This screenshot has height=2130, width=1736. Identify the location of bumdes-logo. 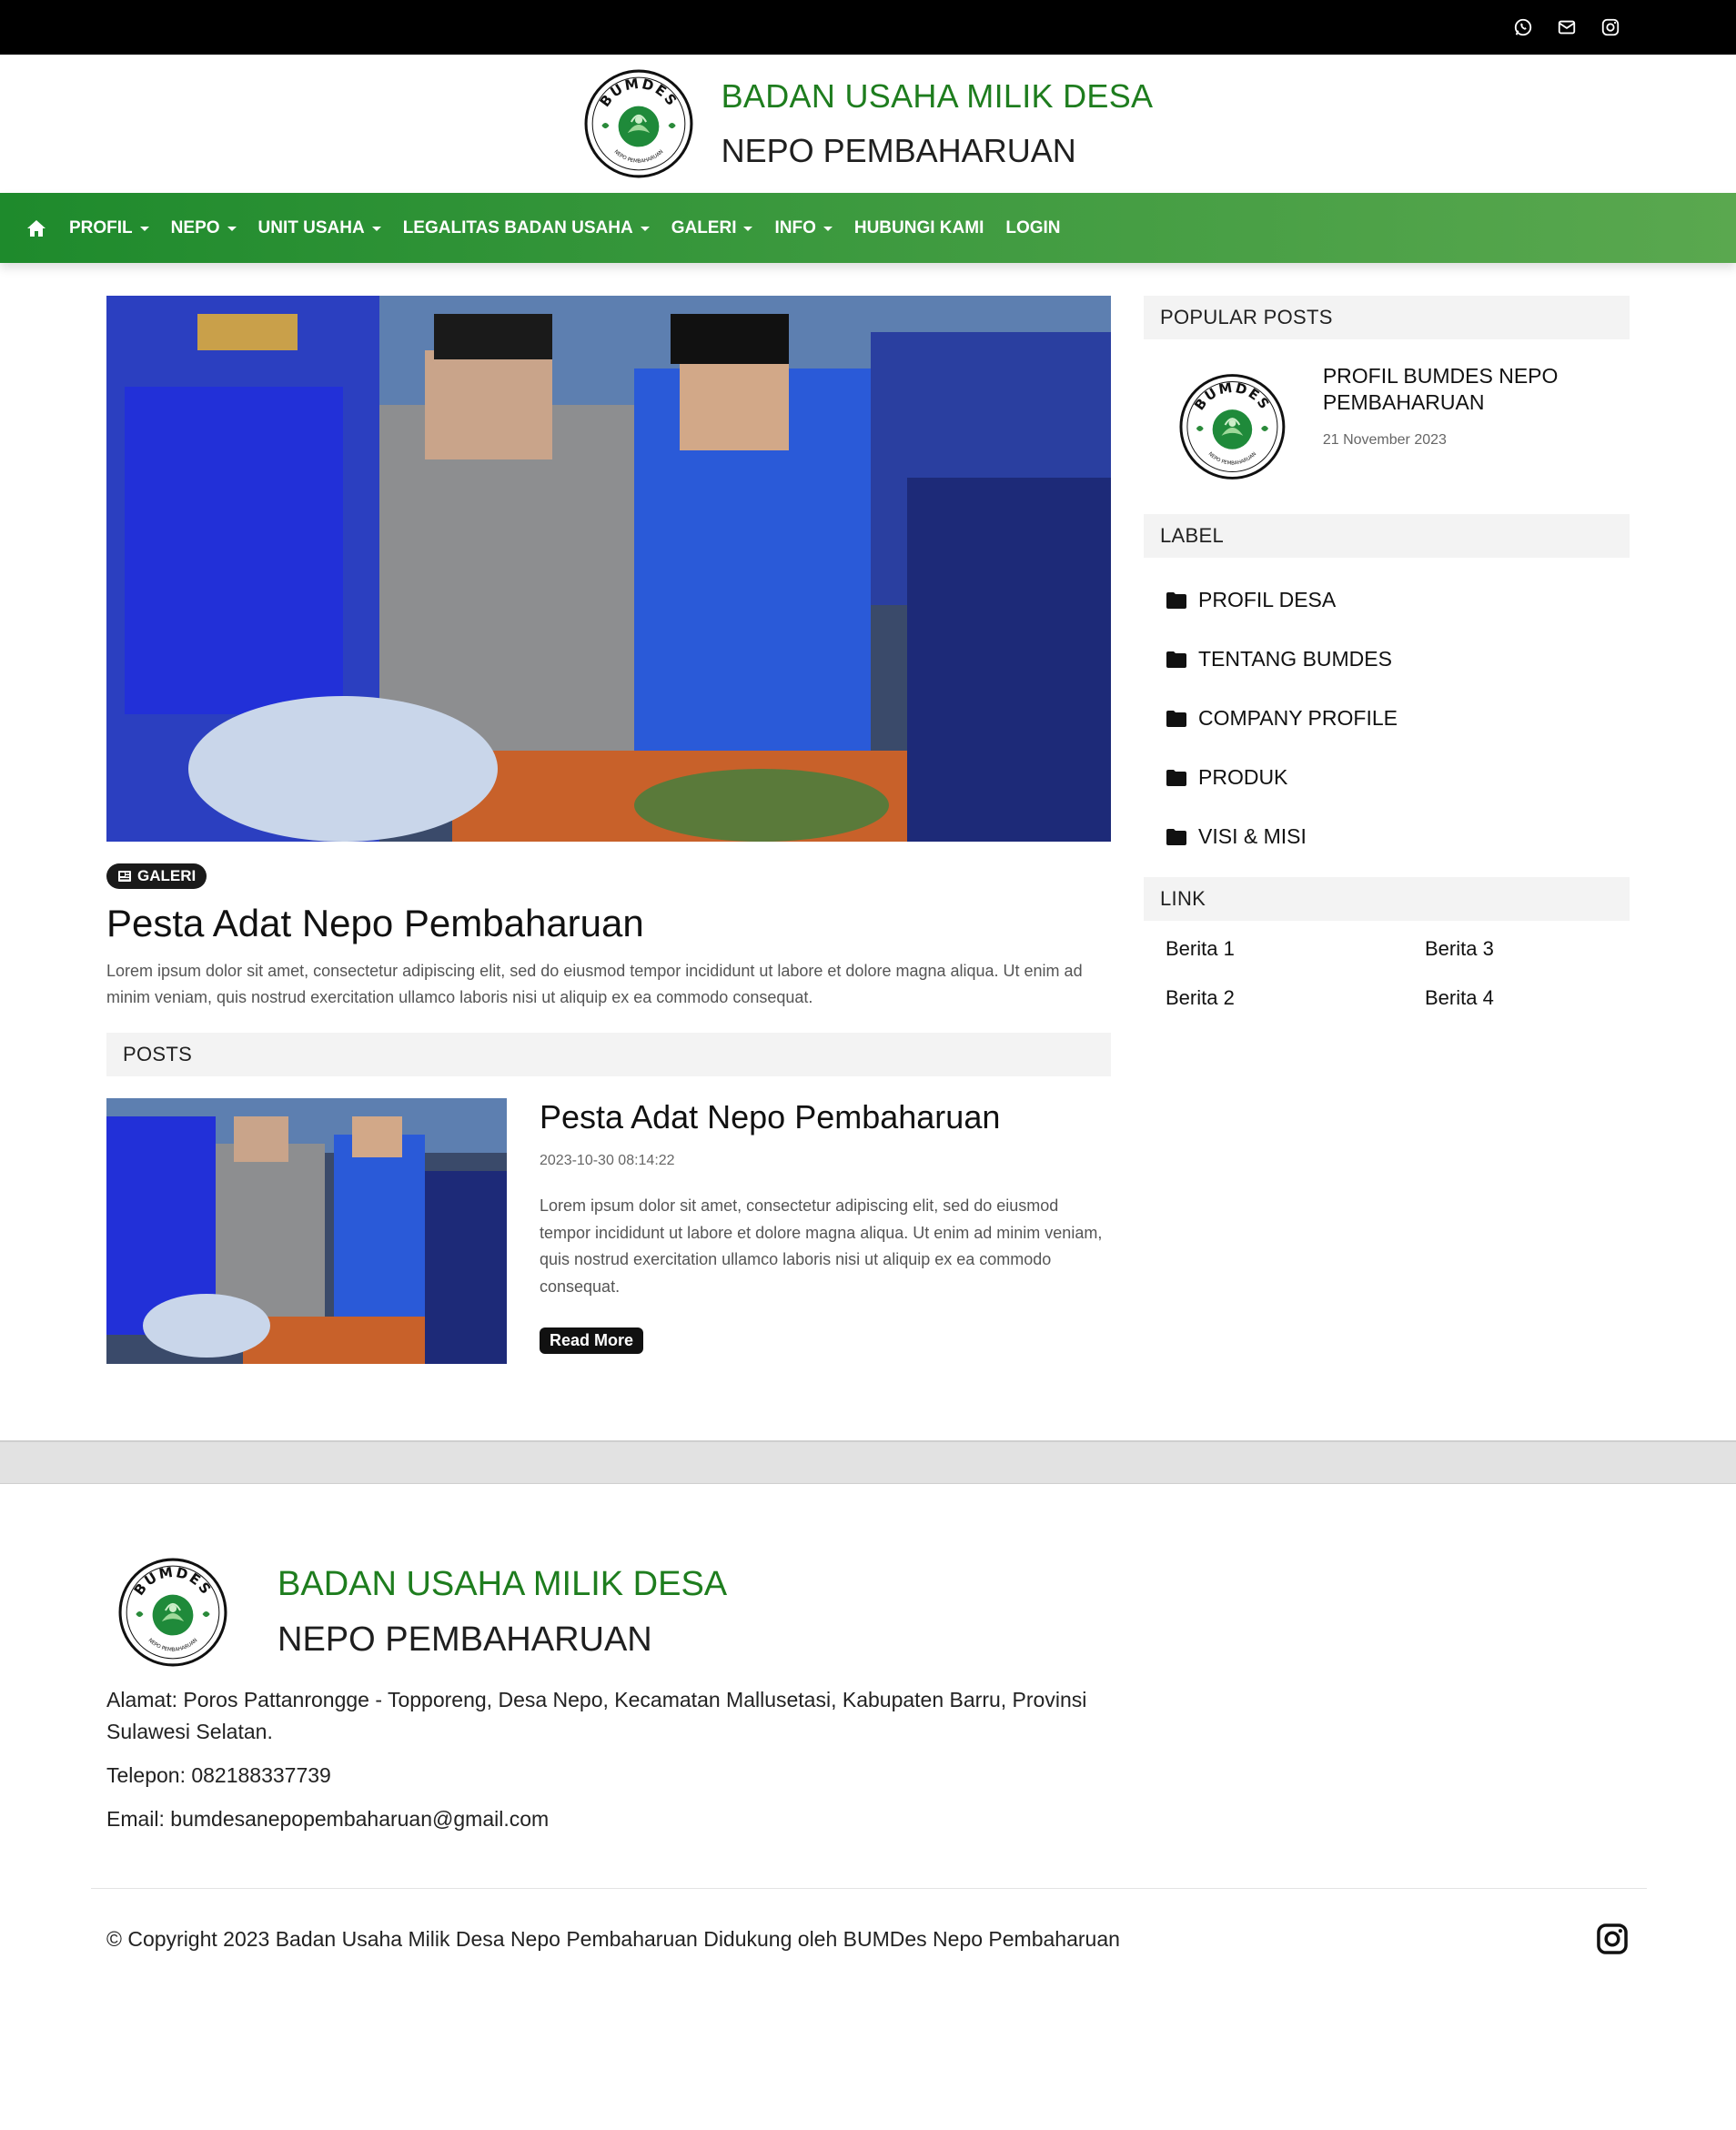
(638, 123).